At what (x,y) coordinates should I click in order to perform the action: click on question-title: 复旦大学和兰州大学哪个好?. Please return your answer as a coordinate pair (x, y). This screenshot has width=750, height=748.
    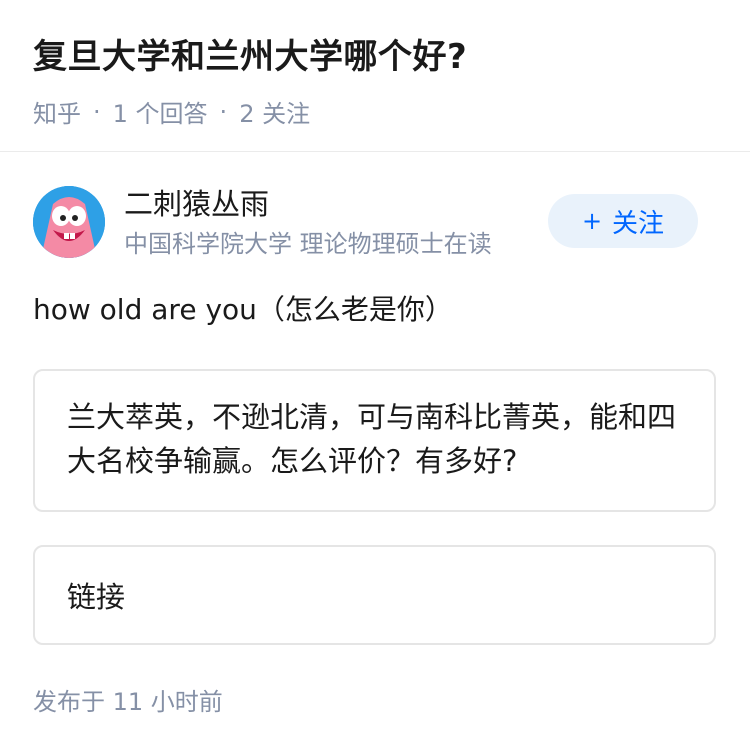
    Looking at the image, I should click on (381, 57).